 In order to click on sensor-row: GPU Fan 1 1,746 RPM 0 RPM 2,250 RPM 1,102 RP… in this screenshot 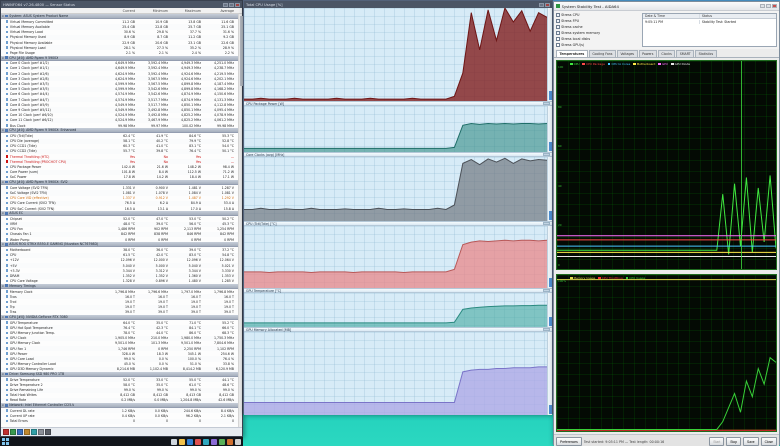, I will do `click(121, 349)`.